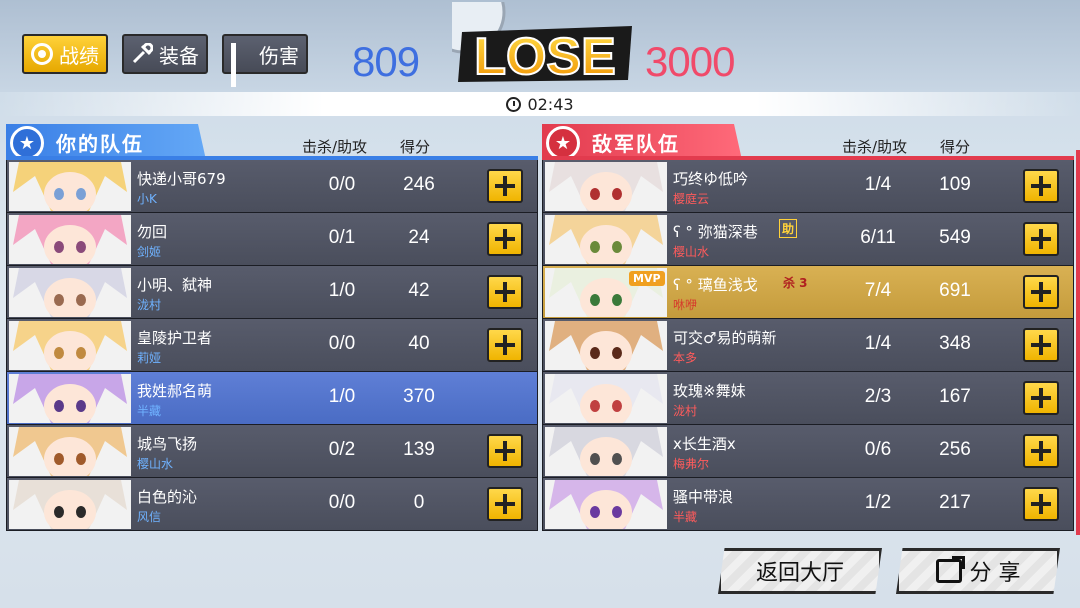 The width and height of the screenshot is (1080, 608). Describe the element at coordinates (691, 464) in the screenshot. I see `hero-name: 梅弗尔` at that location.